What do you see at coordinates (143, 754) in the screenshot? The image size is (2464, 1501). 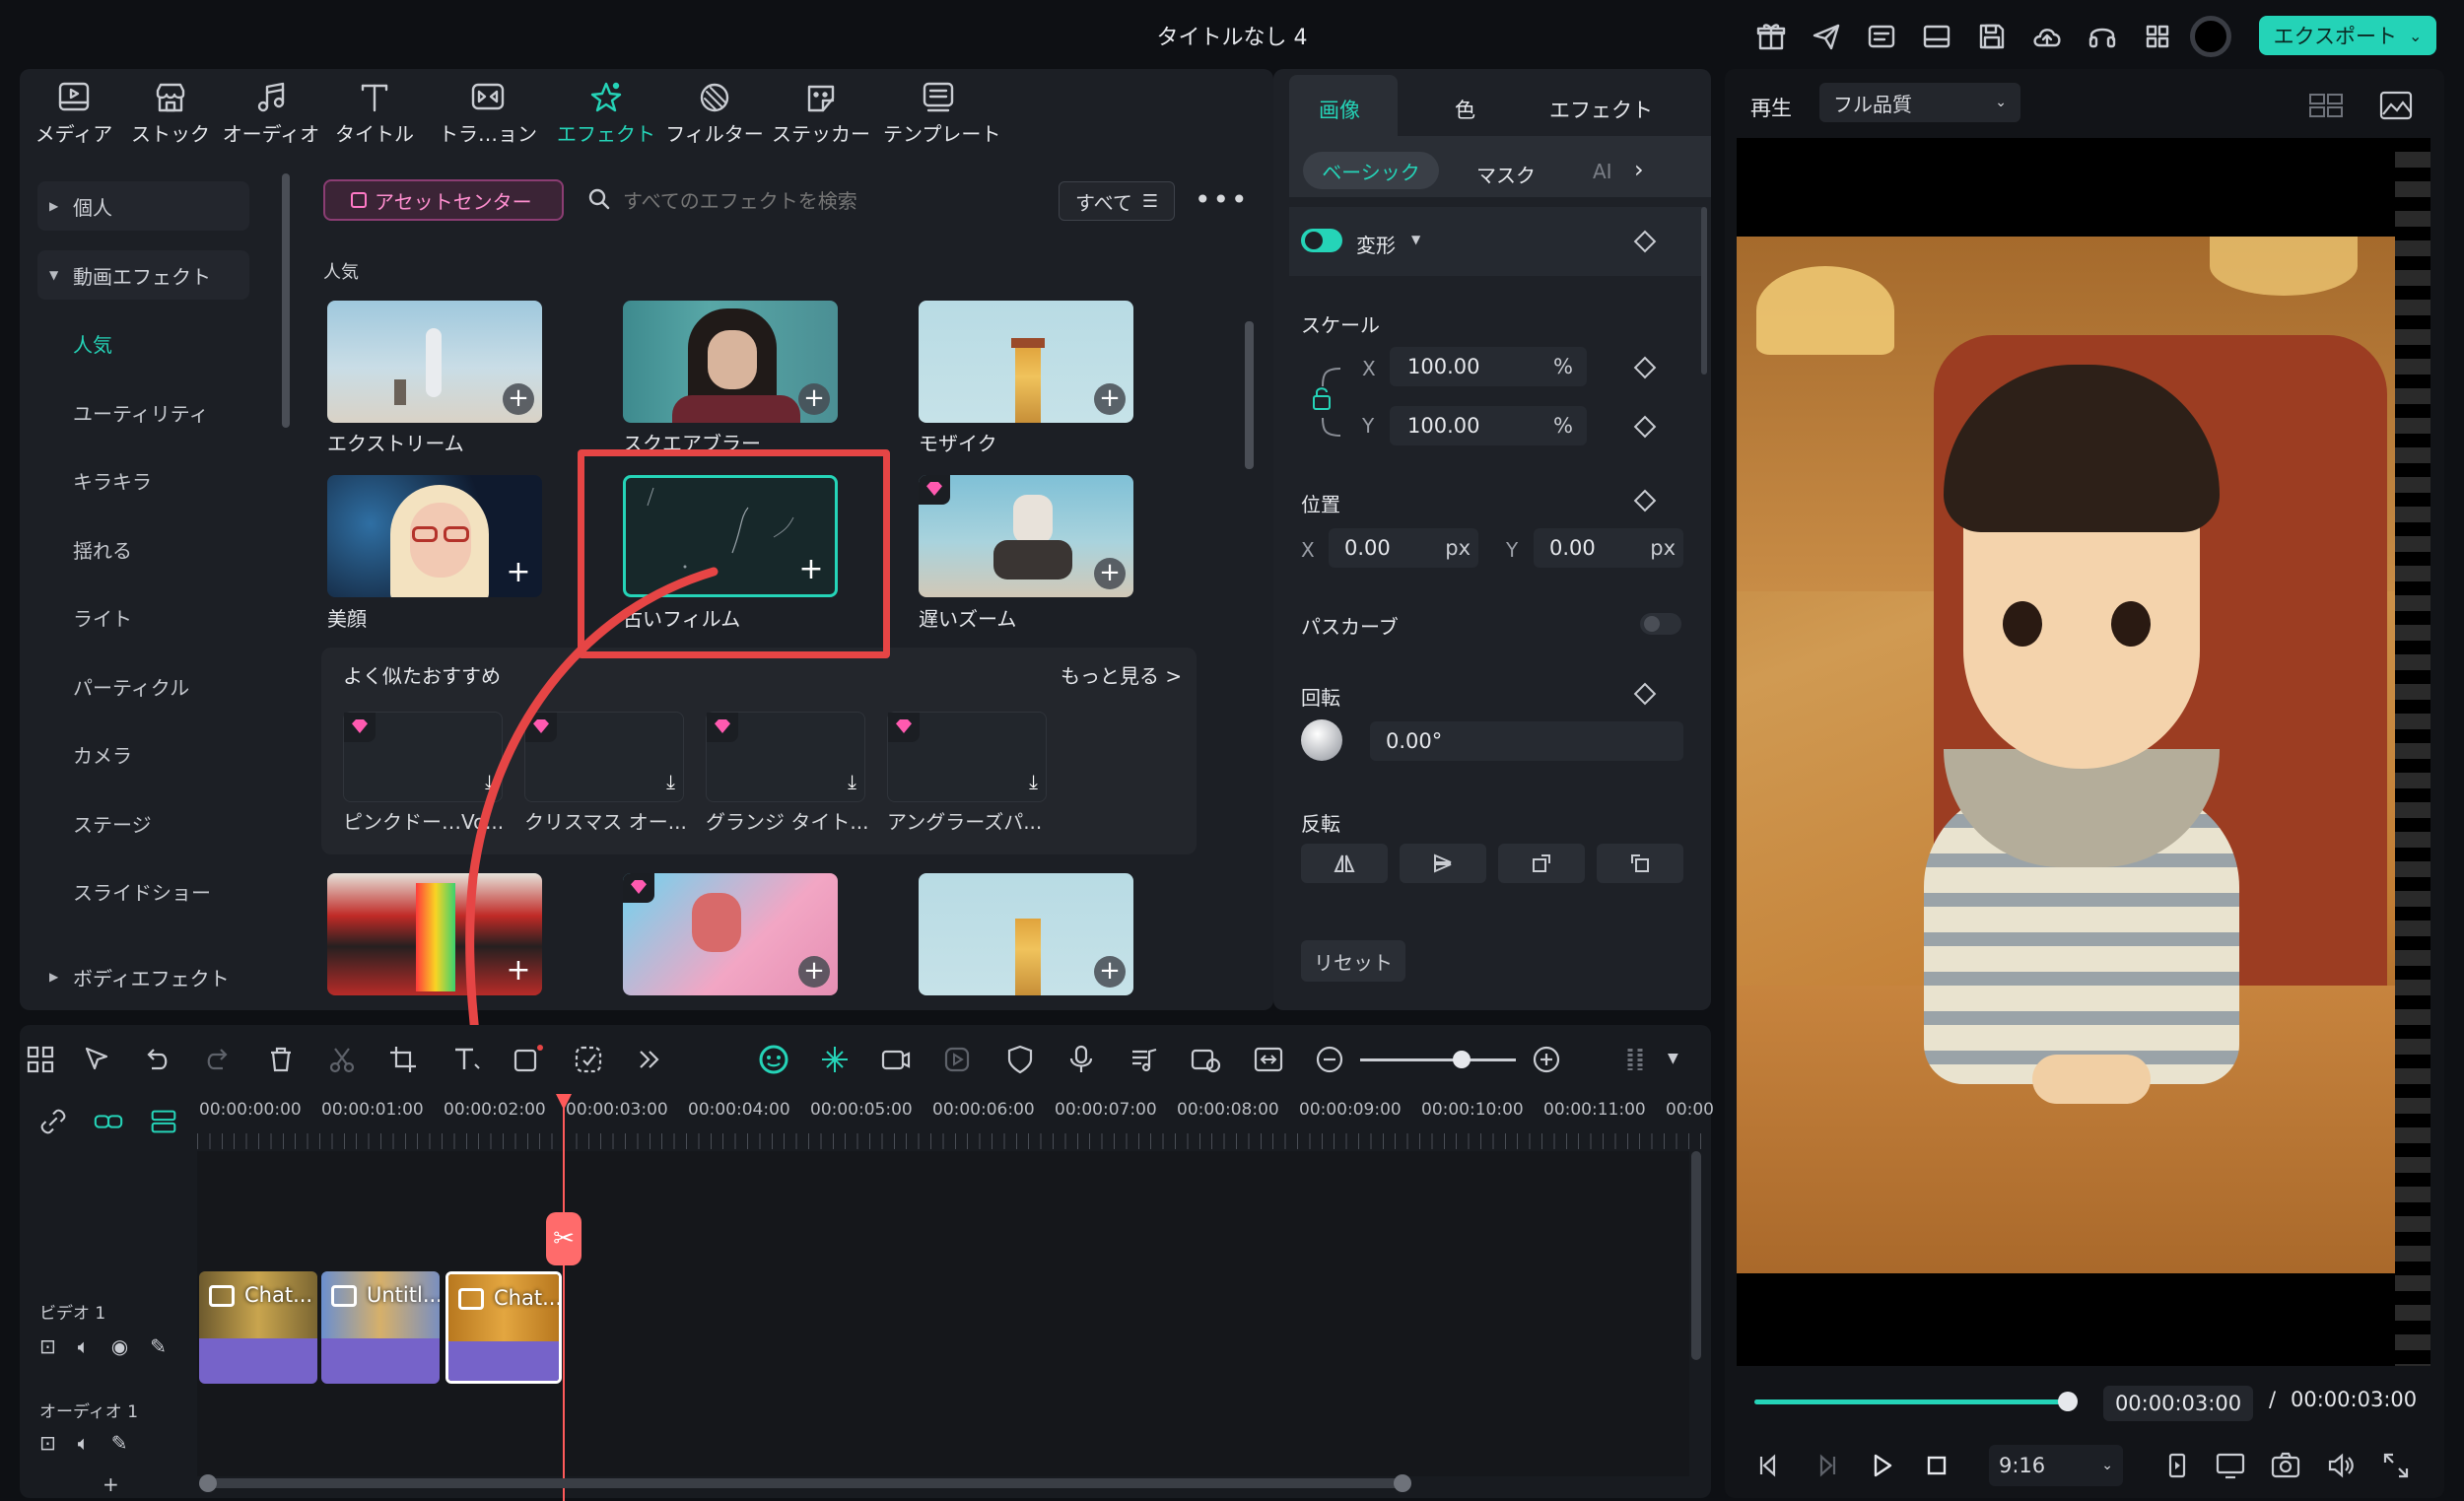 I see `sidebar-item-camera: カメラ` at bounding box center [143, 754].